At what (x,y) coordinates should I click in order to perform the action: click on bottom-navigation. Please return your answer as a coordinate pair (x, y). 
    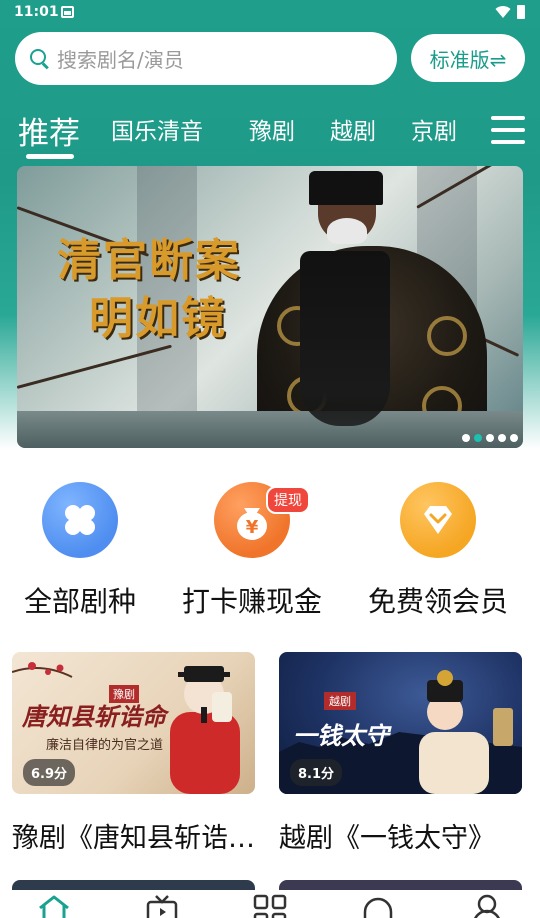
    Looking at the image, I should click on (270, 904).